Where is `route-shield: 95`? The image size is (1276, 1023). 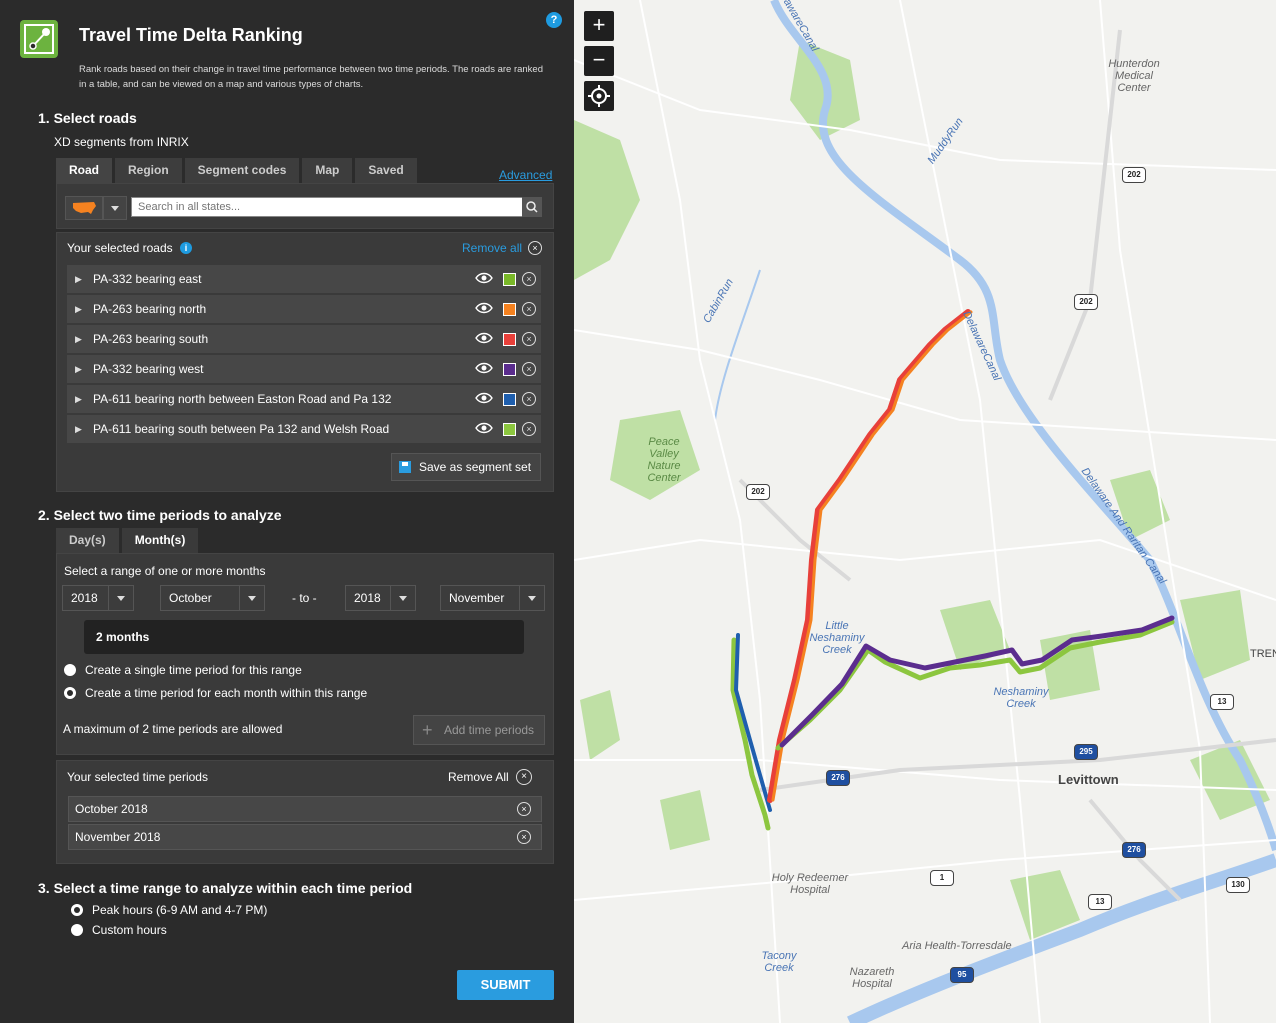
route-shield: 95 is located at coordinates (962, 975).